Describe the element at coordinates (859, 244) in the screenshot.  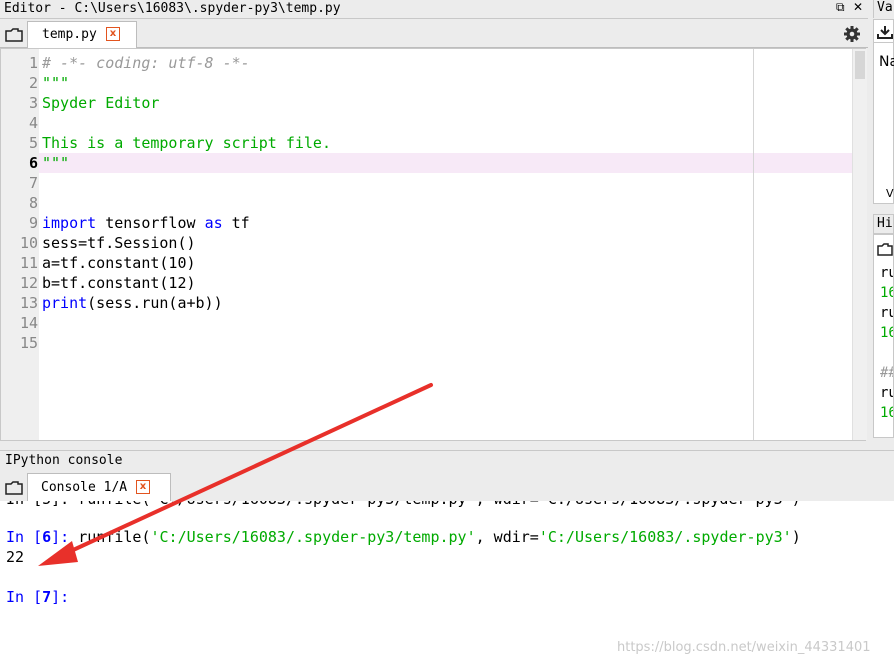
I see `editor-vertical-scrollbar` at that location.